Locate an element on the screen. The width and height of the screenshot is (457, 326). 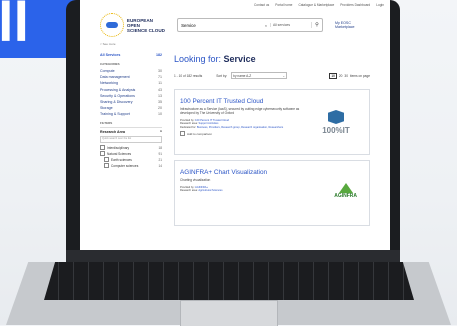
category-label: Training & Support is located at coordinates (115, 114).